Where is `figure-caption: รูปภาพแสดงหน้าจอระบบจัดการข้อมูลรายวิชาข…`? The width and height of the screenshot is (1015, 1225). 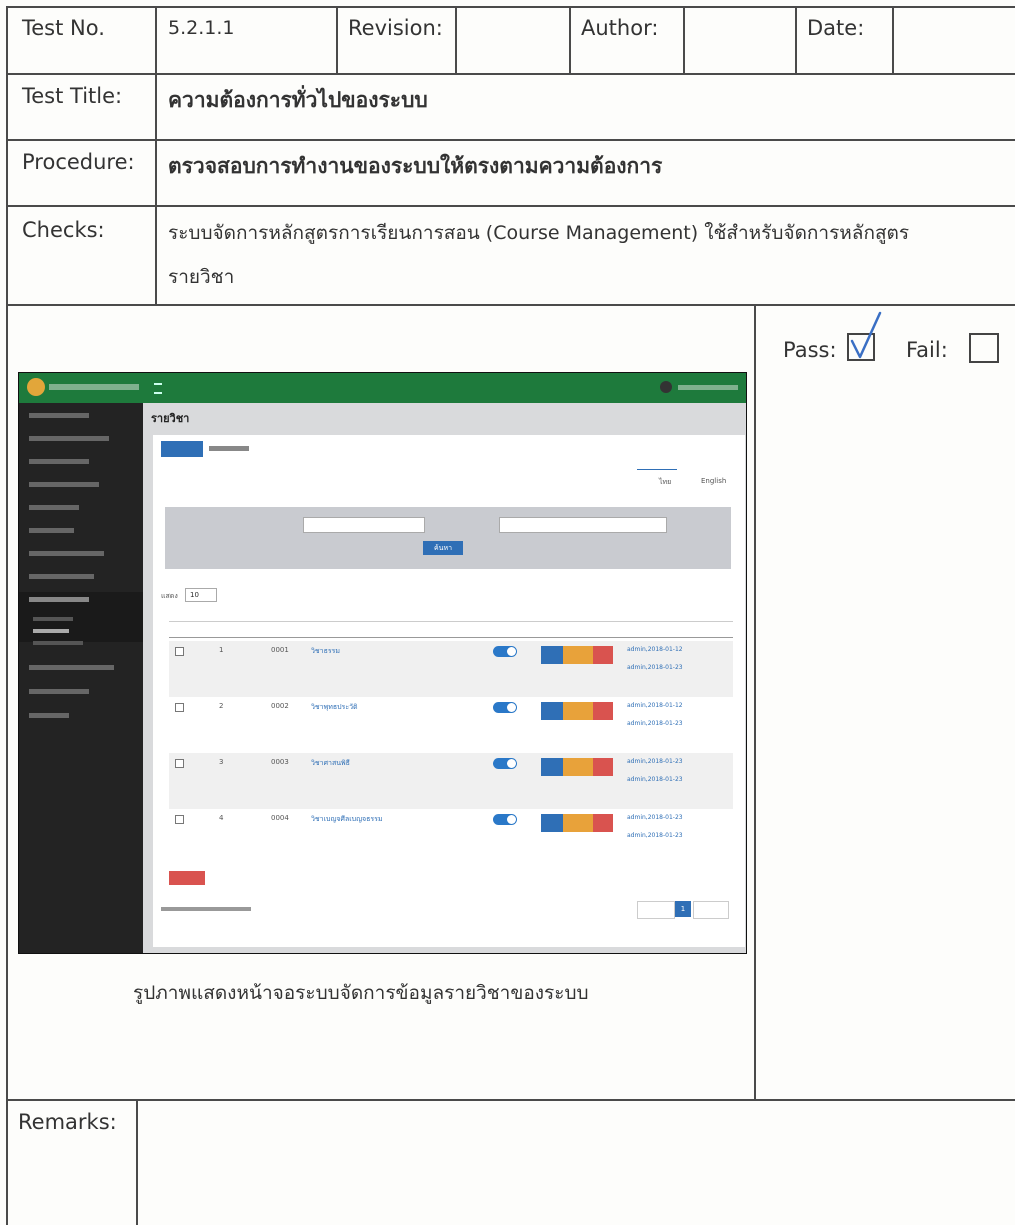
figure-caption: รูปภาพแสดงหน้าจอระบบจัดการข้อมูลรายวิชาข… is located at coordinates (361, 993).